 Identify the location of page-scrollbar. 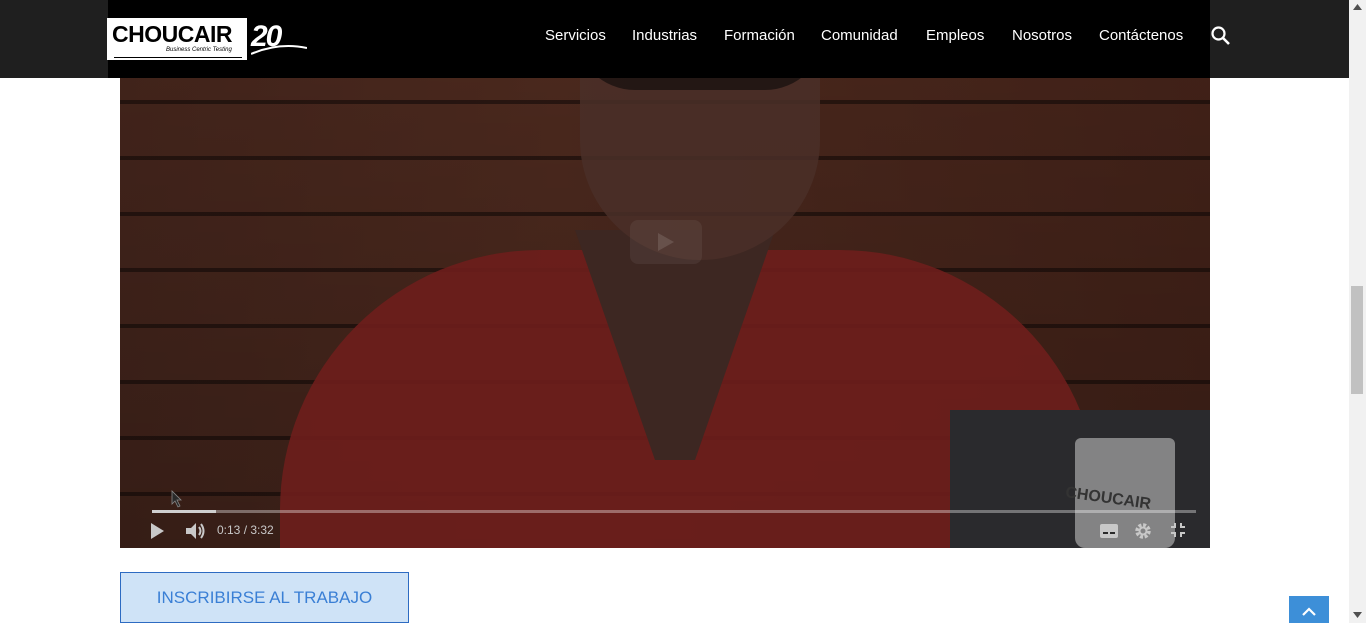
(1357, 311).